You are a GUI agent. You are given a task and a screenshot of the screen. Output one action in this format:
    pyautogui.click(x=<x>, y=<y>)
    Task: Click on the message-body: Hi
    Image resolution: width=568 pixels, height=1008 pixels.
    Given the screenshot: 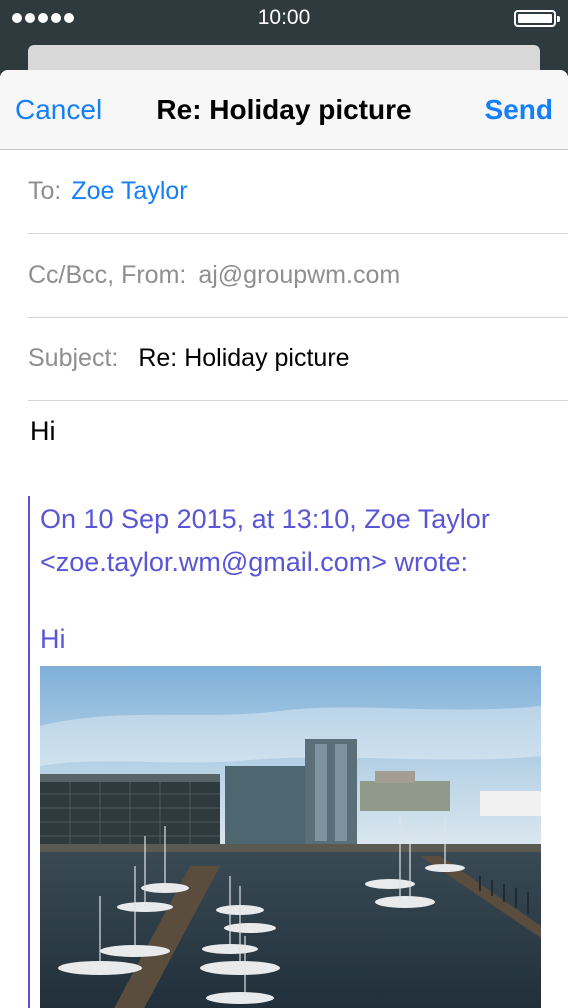 What is the action you would take?
    pyautogui.click(x=43, y=431)
    